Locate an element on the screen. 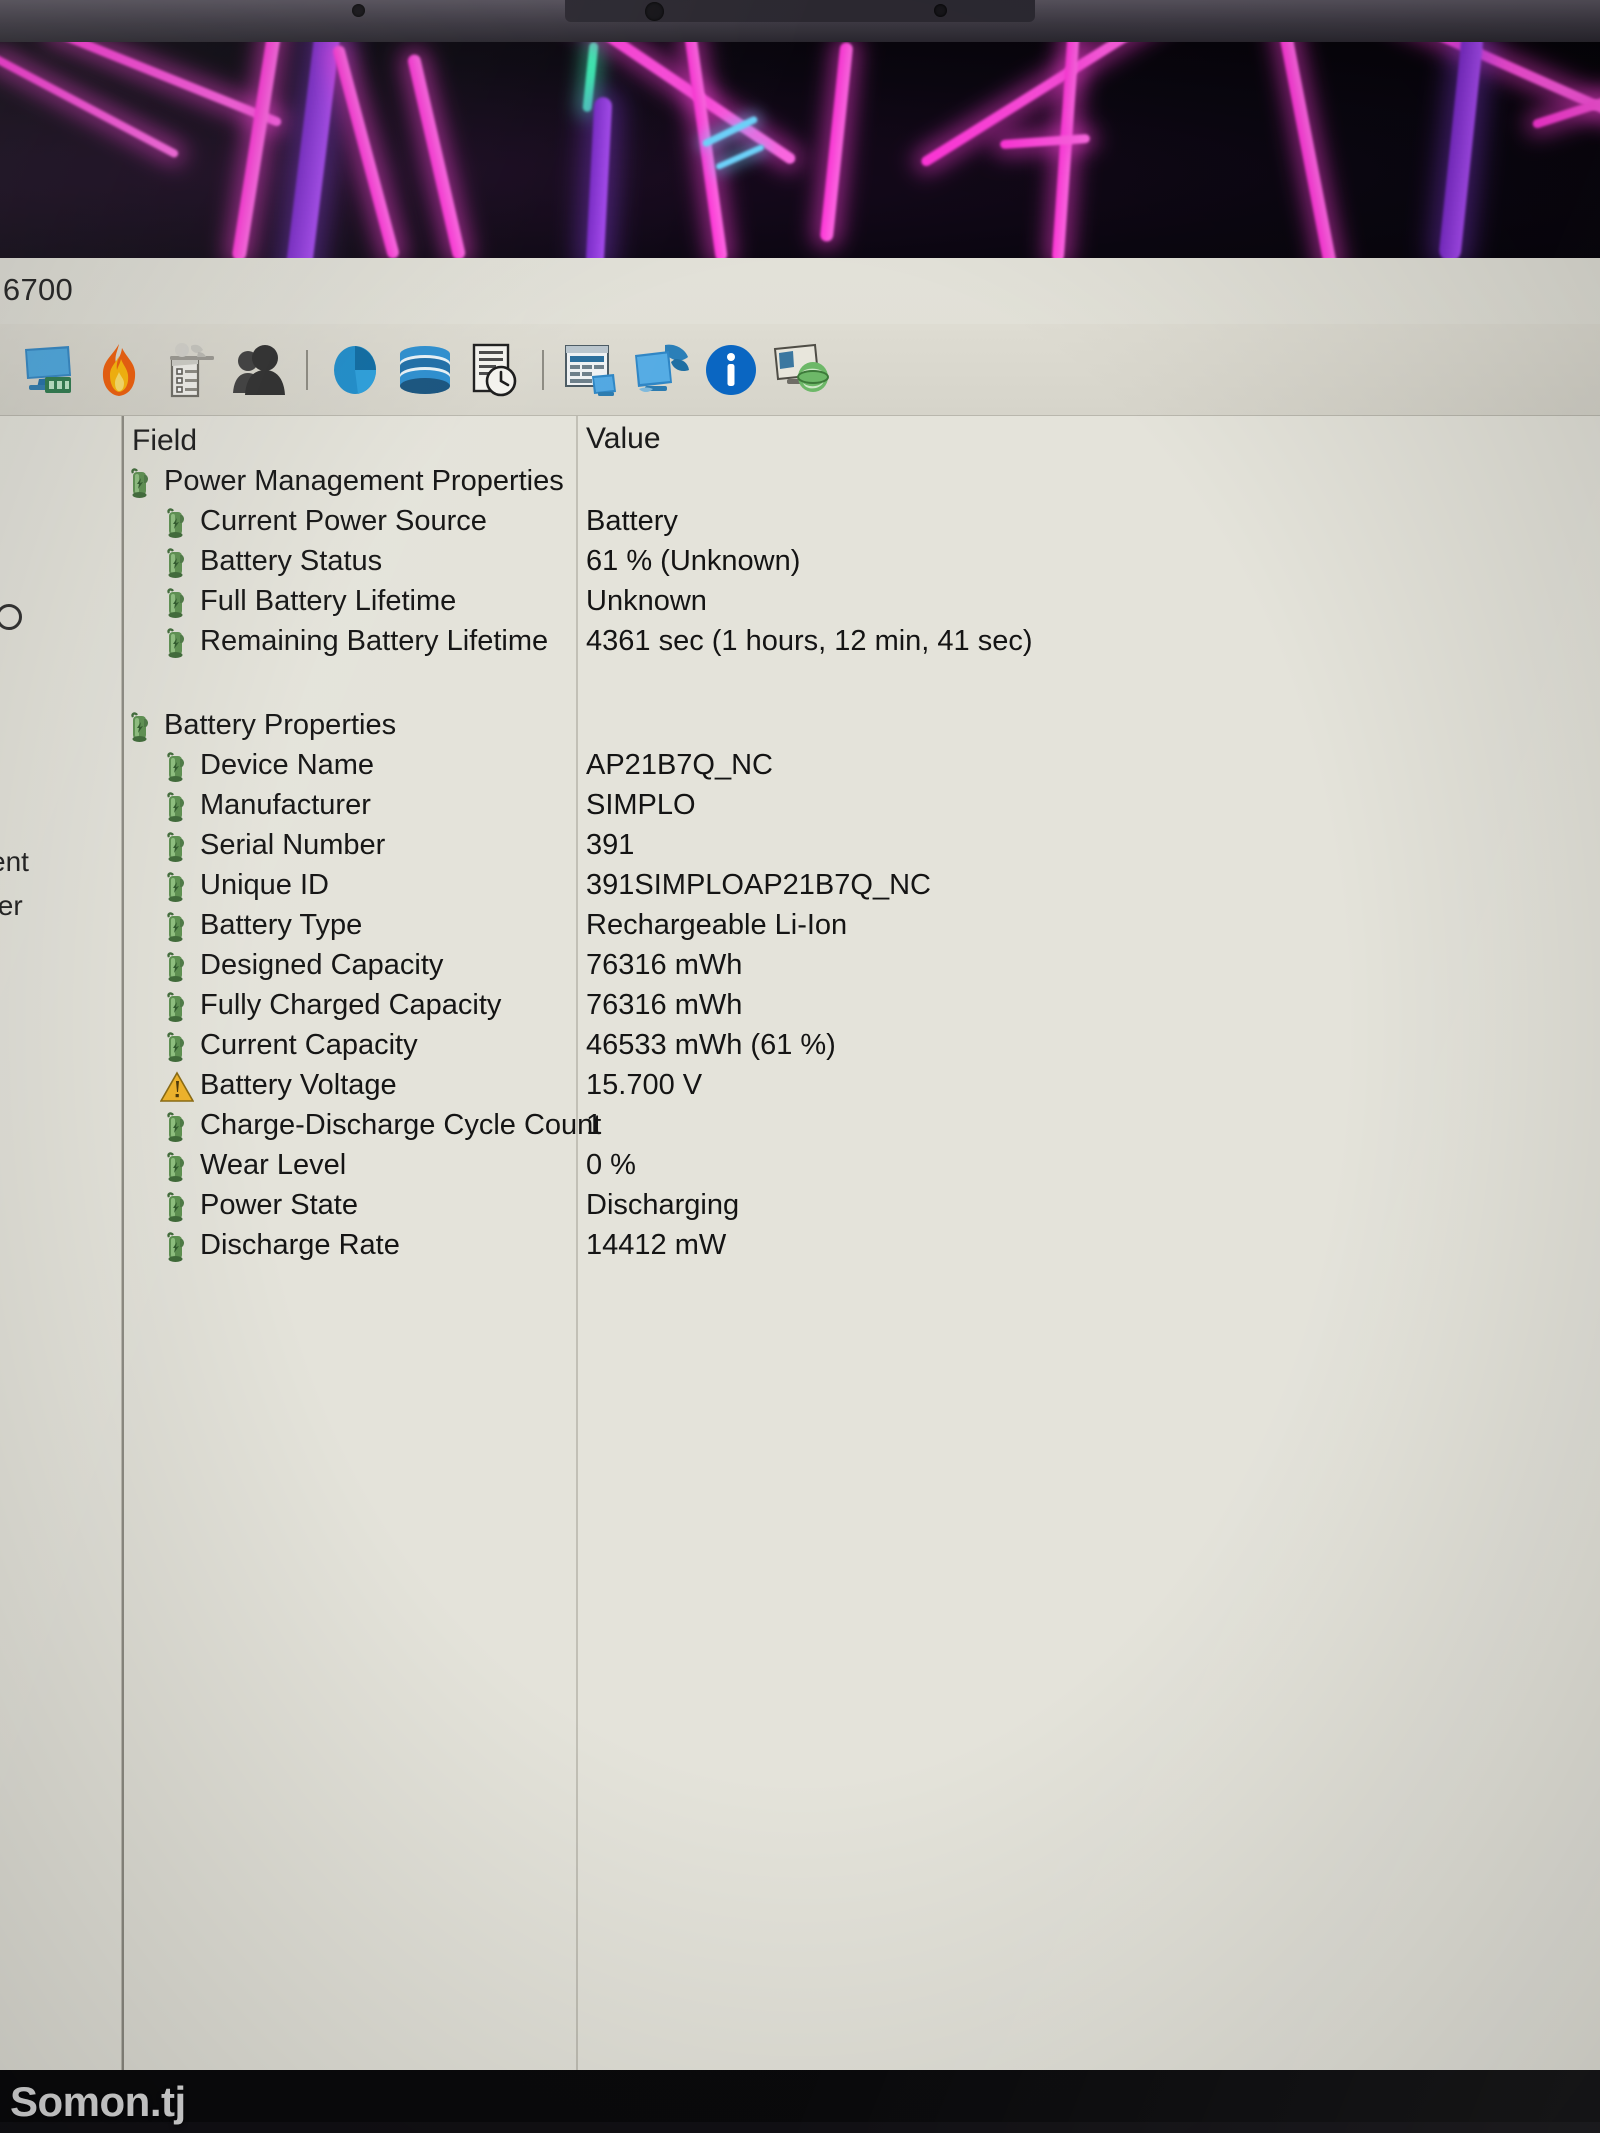 The image size is (1600, 2133). computer-network-icon is located at coordinates (48, 369).